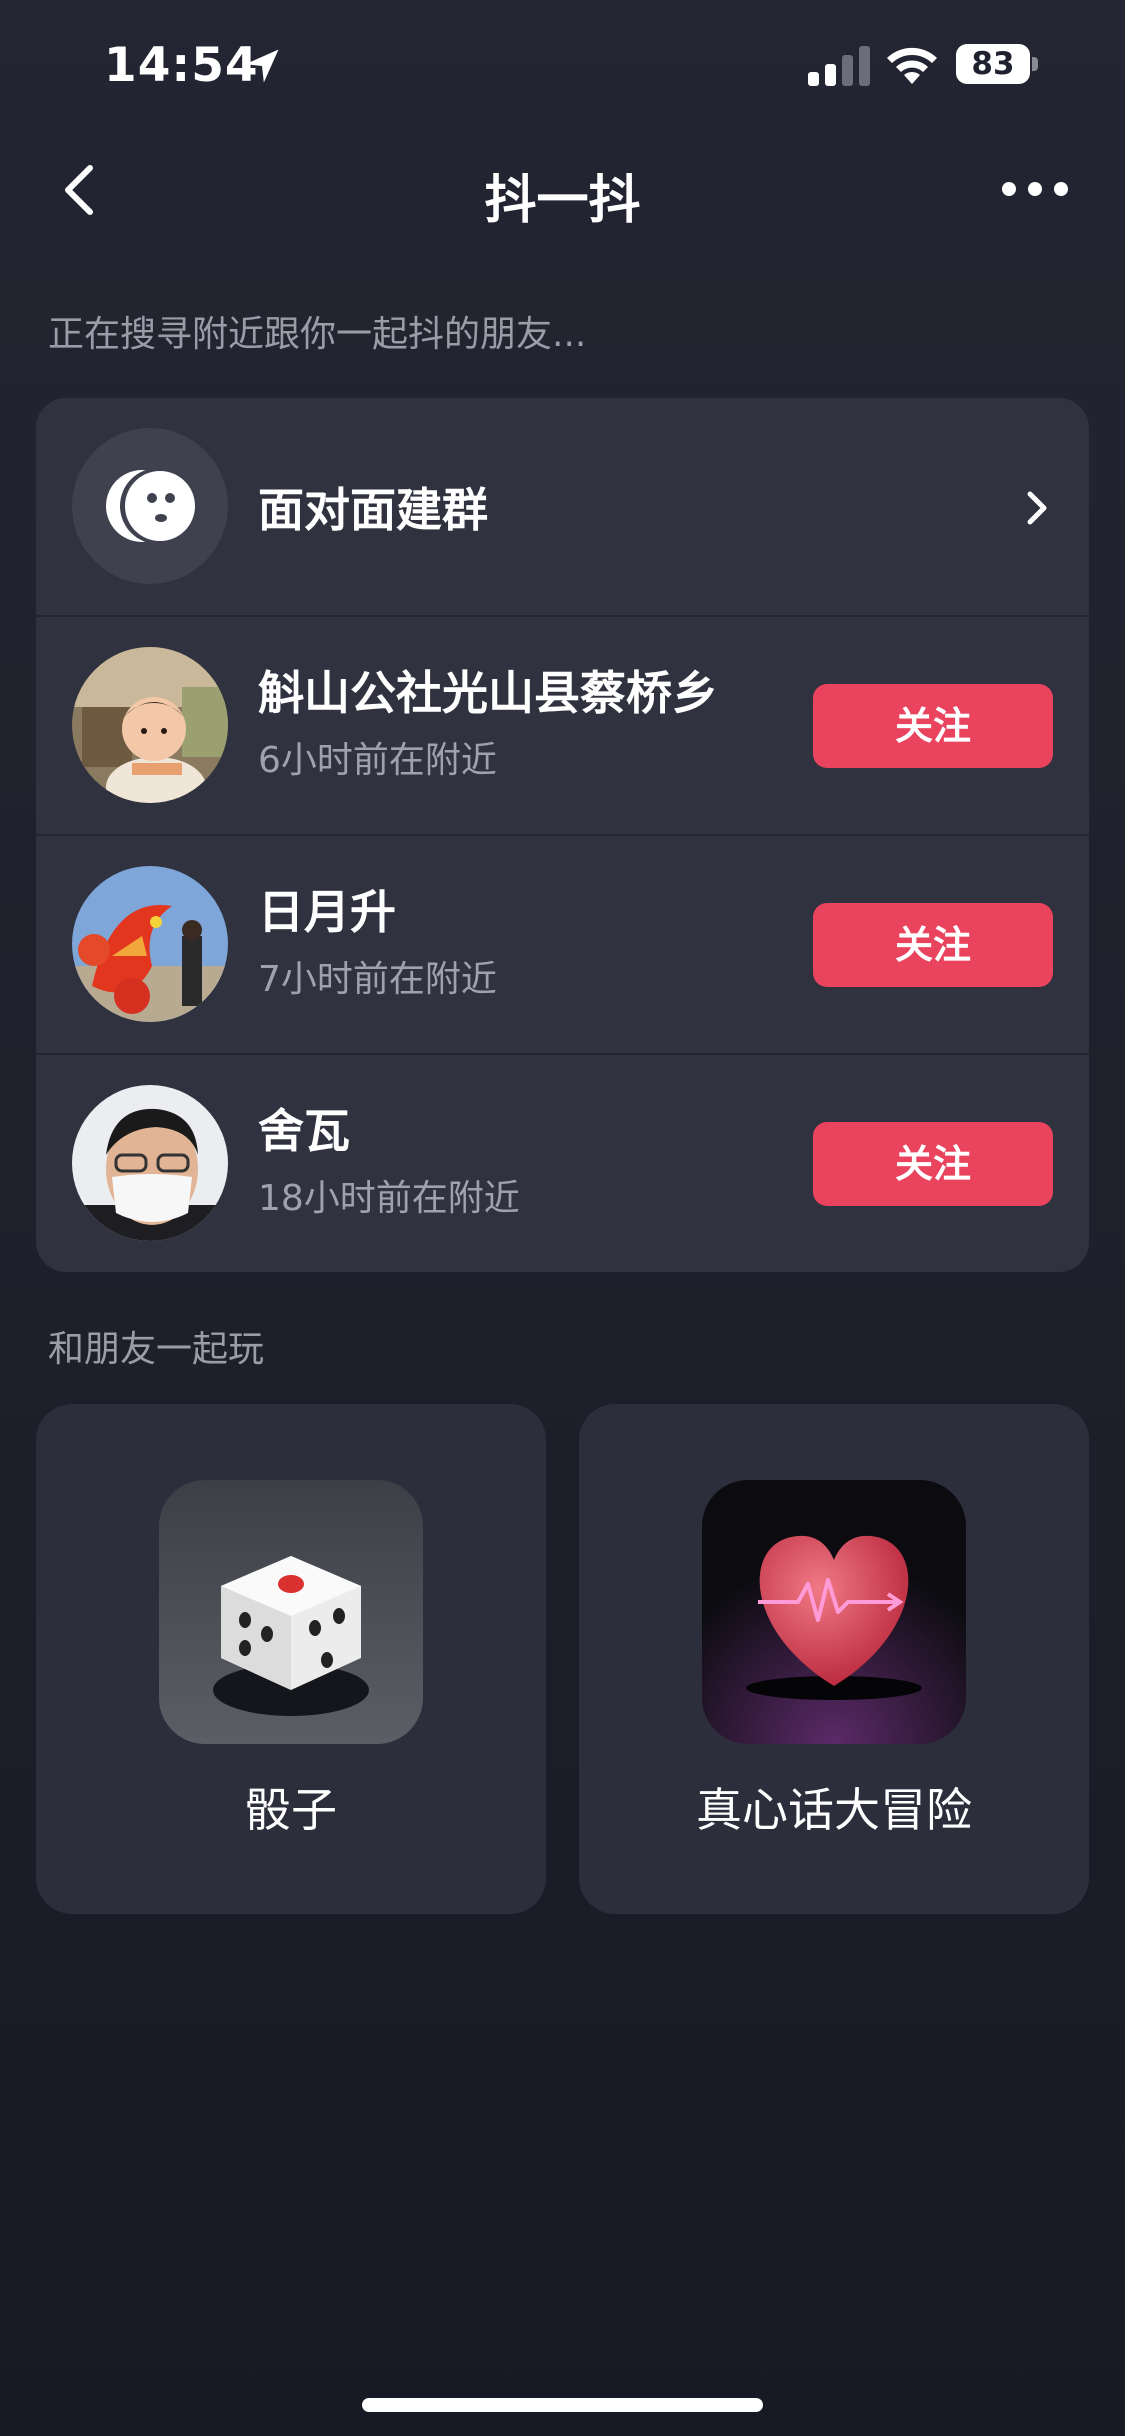  Describe the element at coordinates (304, 1131) in the screenshot. I see `user-name: 舍瓦` at that location.